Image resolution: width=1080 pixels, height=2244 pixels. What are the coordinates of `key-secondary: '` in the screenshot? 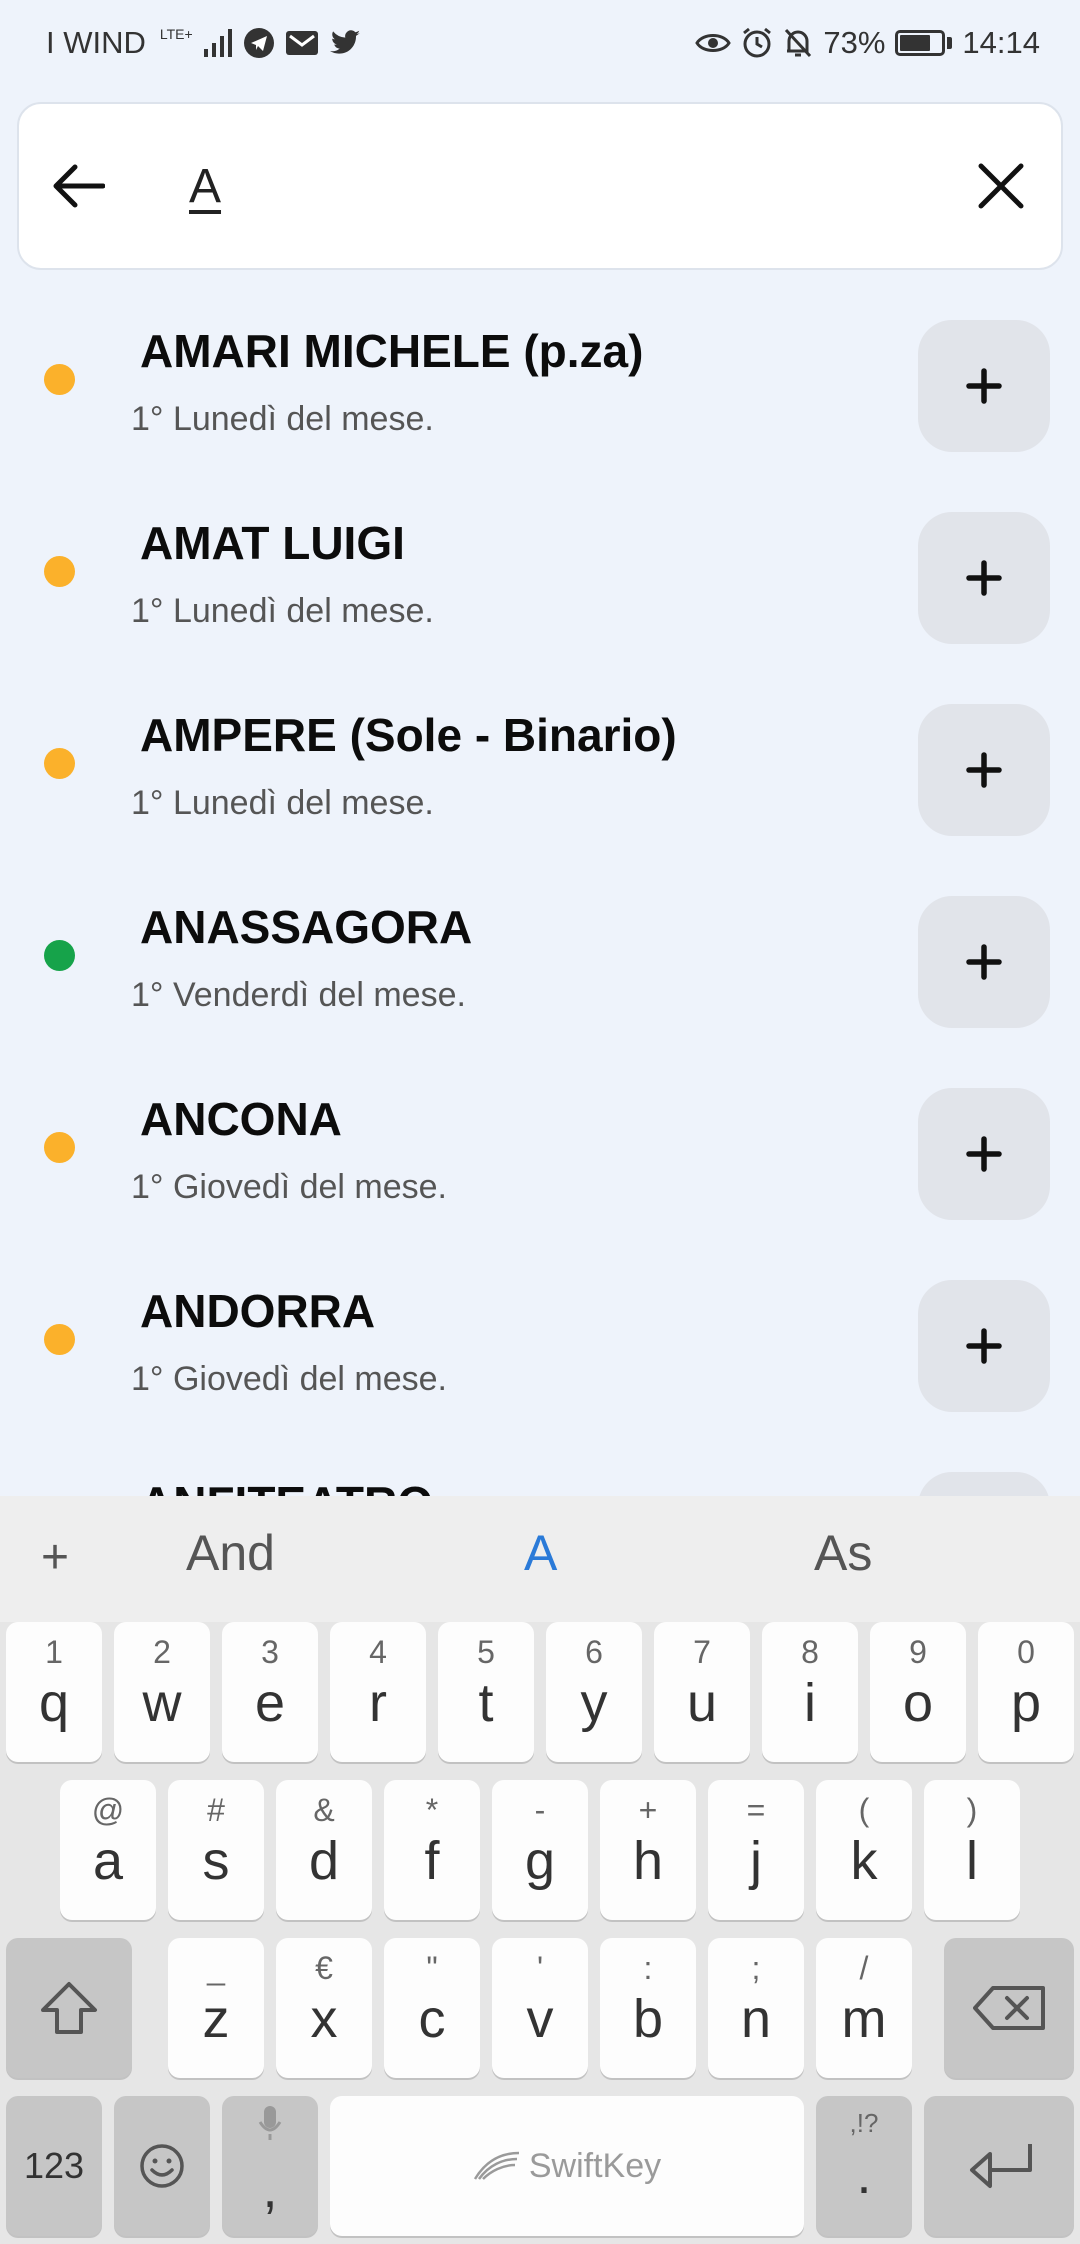 It's located at (540, 1968).